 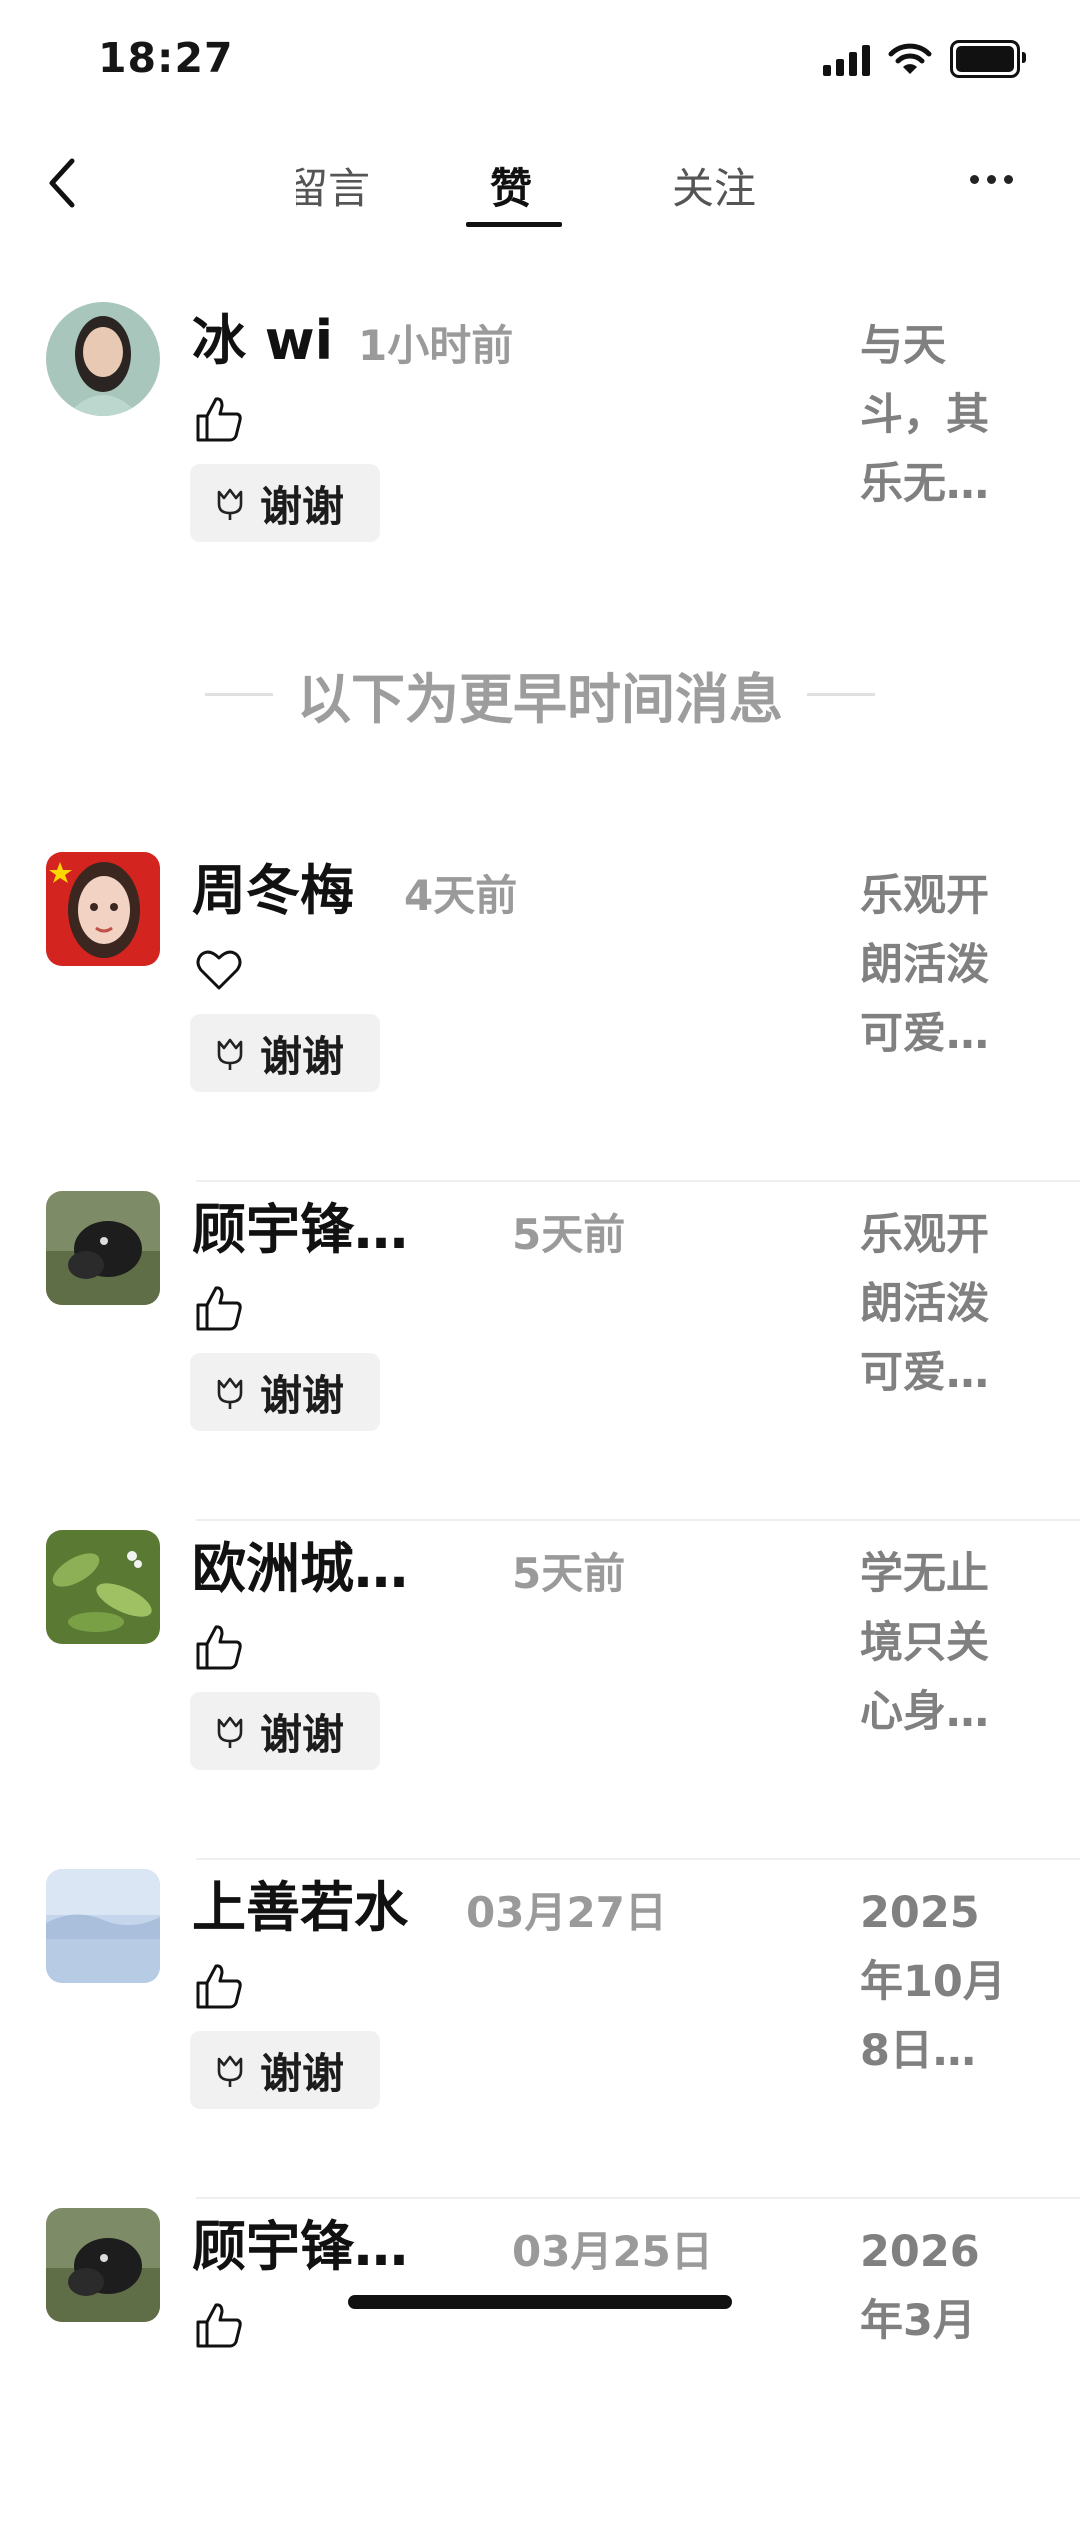 What do you see at coordinates (540, 2302) in the screenshot?
I see `home-indicator` at bounding box center [540, 2302].